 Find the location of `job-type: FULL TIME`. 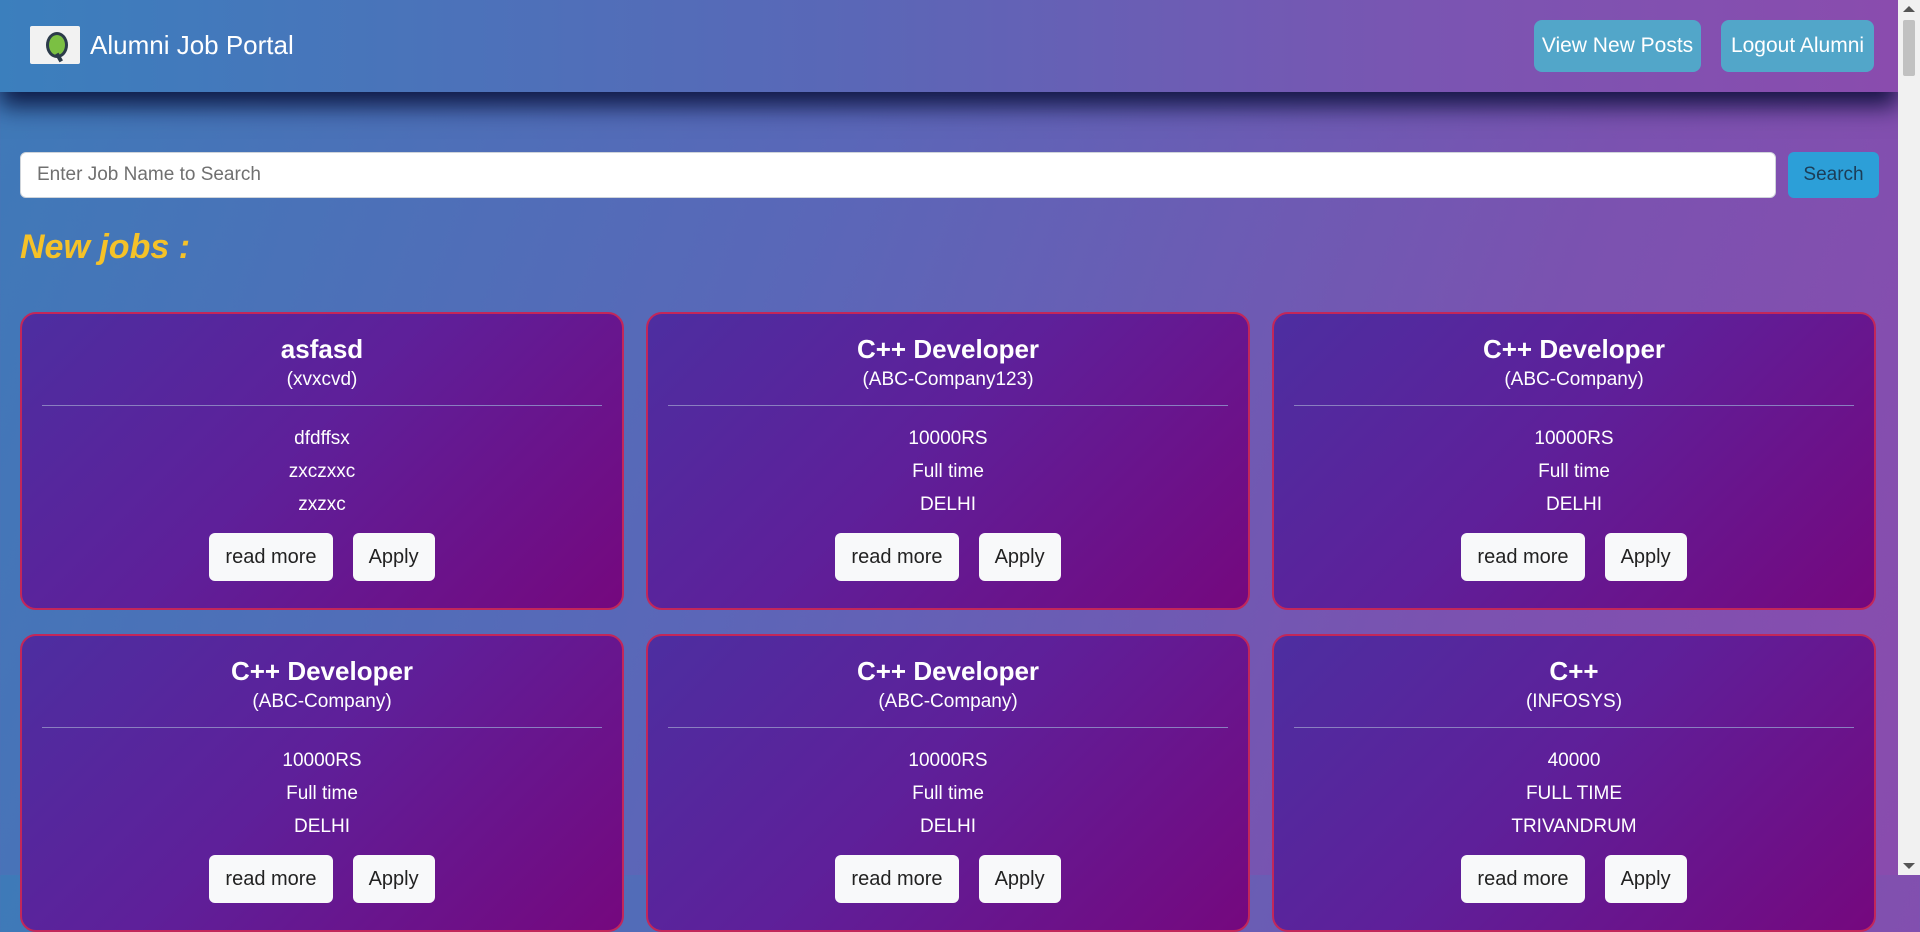

job-type: FULL TIME is located at coordinates (1574, 793).